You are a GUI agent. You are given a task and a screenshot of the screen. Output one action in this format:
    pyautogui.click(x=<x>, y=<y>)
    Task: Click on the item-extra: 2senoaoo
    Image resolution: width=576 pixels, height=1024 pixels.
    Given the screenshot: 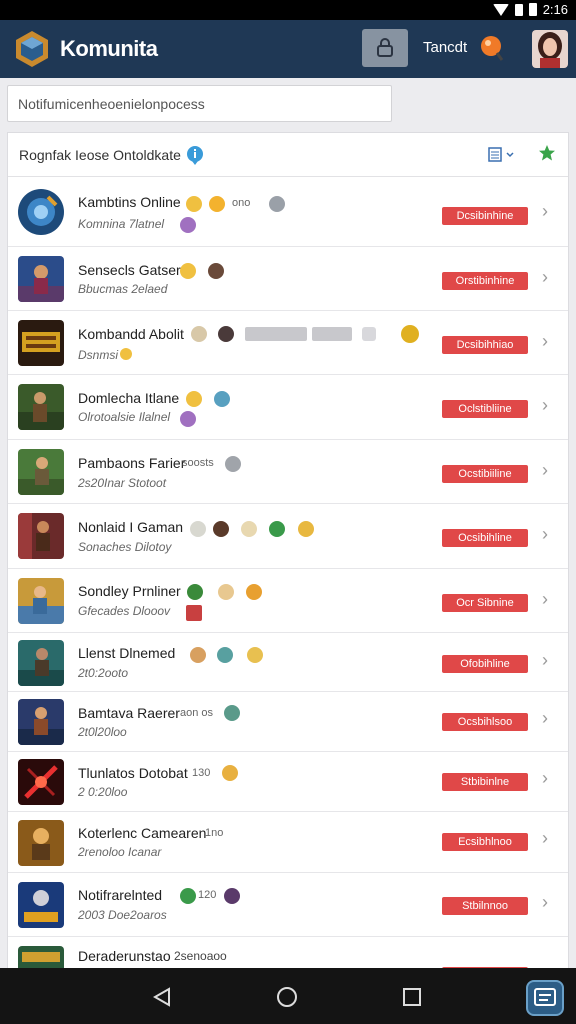 What is the action you would take?
    pyautogui.click(x=200, y=956)
    